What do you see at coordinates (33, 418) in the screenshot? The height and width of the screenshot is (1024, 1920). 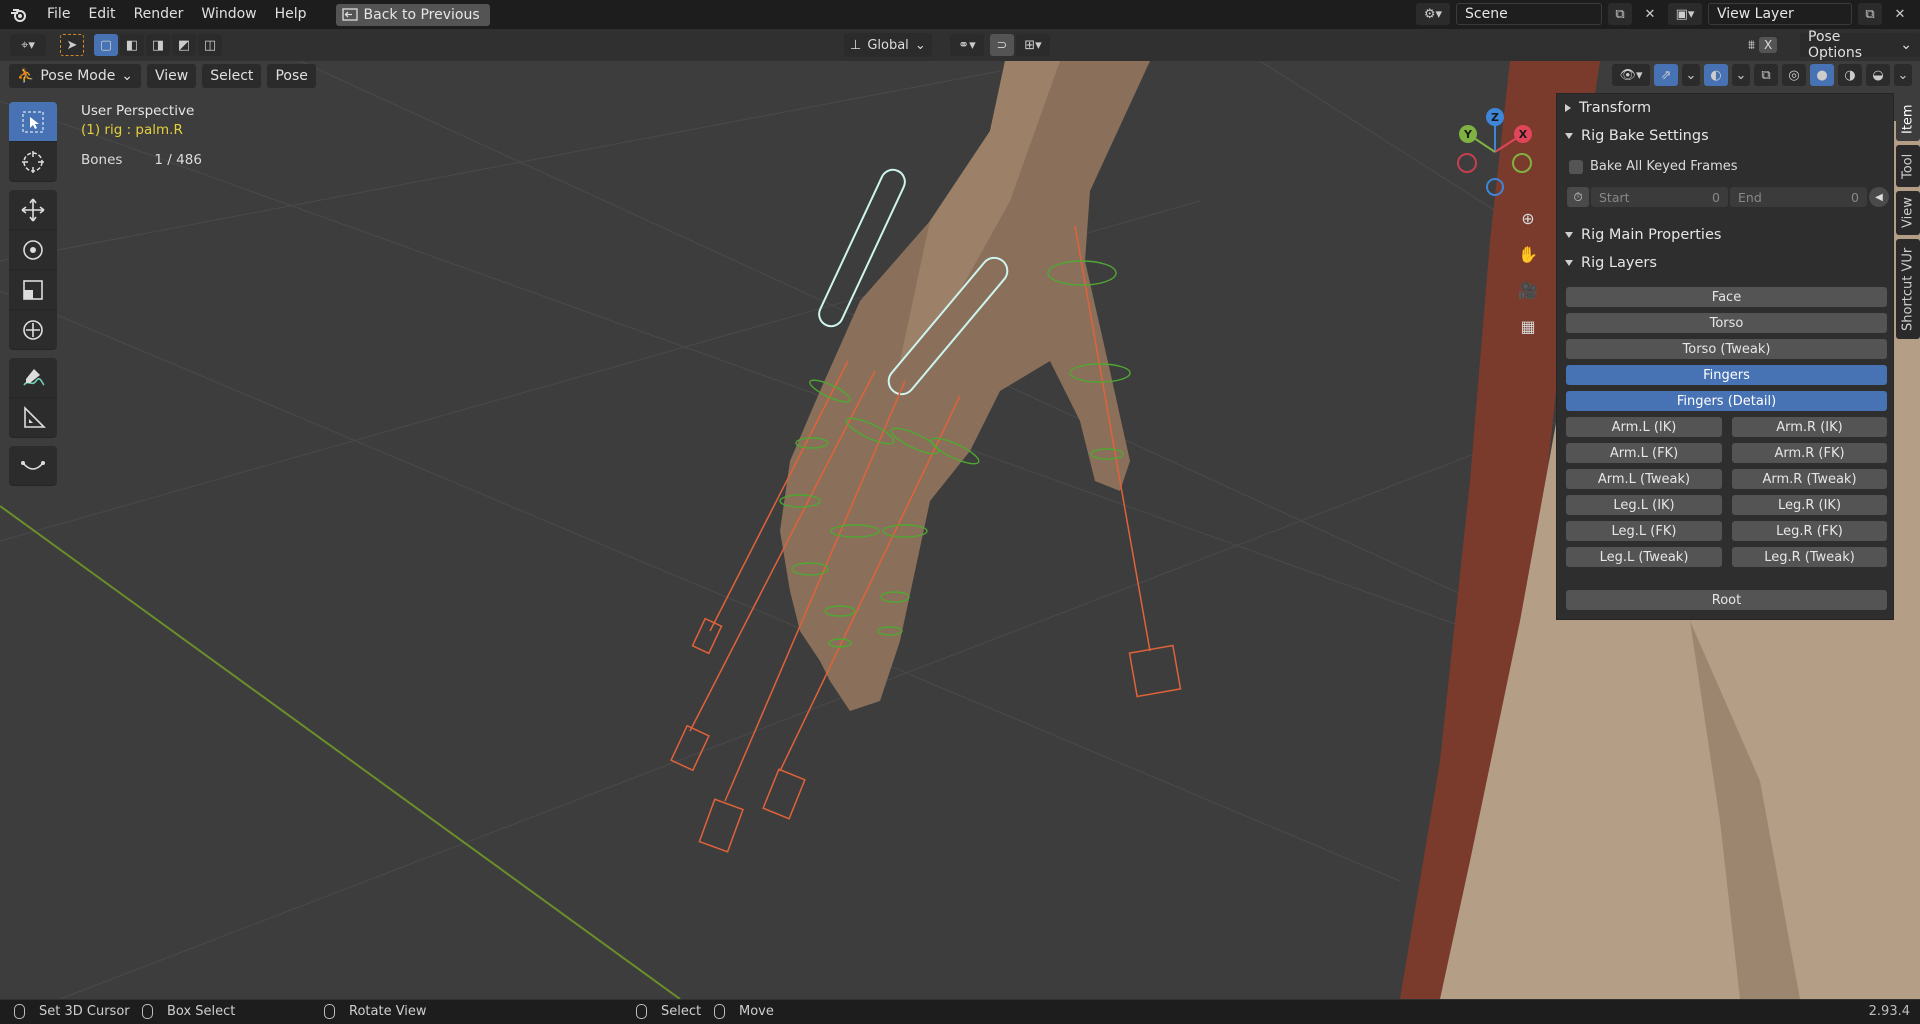 I see `measure-tool` at bounding box center [33, 418].